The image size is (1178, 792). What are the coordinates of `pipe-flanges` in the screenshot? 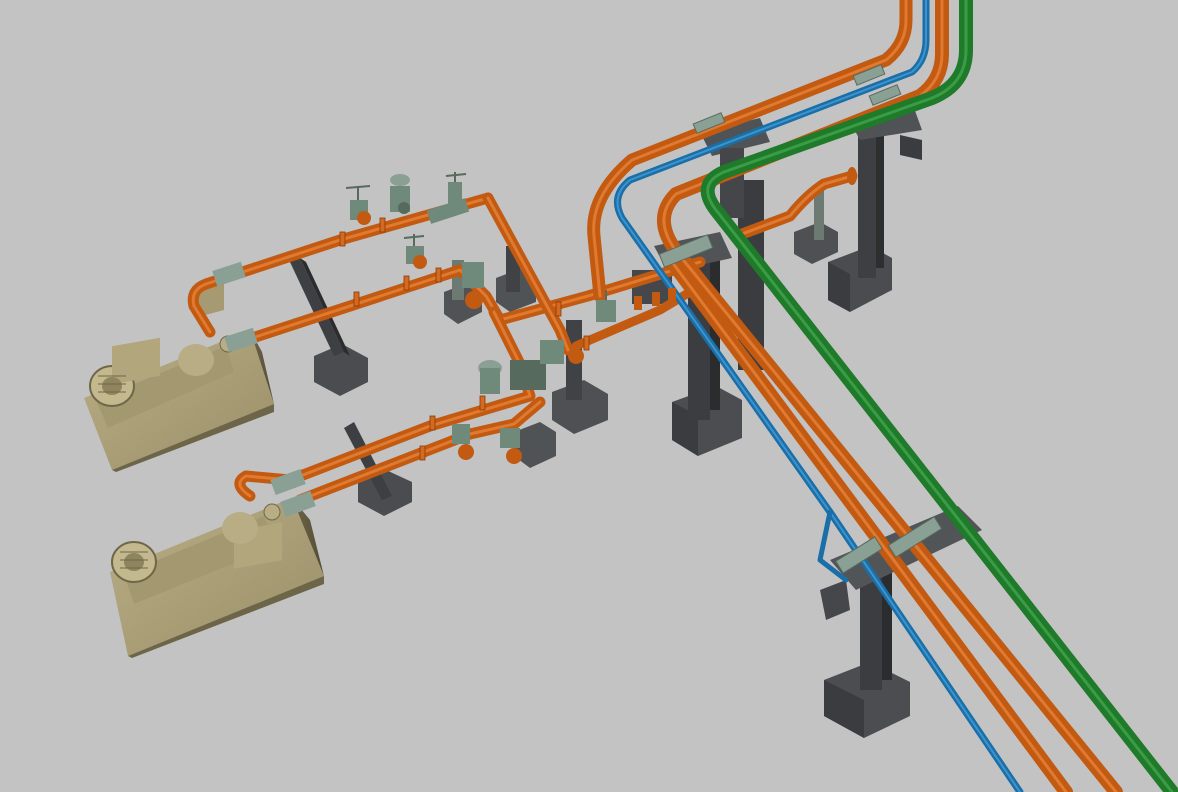 It's located at (464, 339).